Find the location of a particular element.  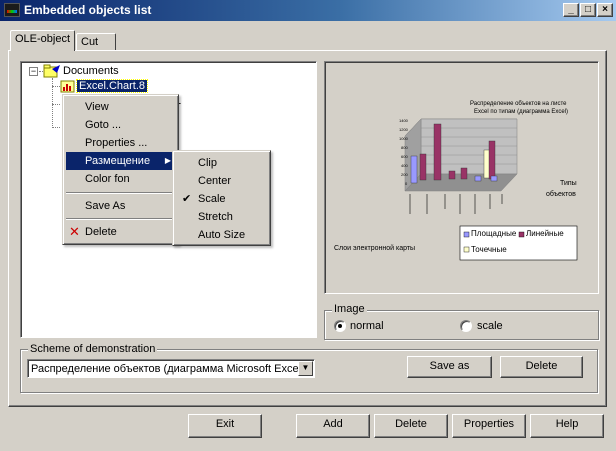

exit-button: Exit is located at coordinates (225, 426).